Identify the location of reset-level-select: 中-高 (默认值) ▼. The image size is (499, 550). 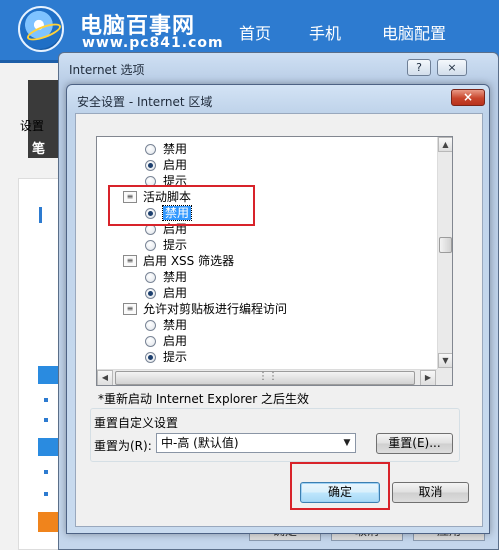
(256, 443).